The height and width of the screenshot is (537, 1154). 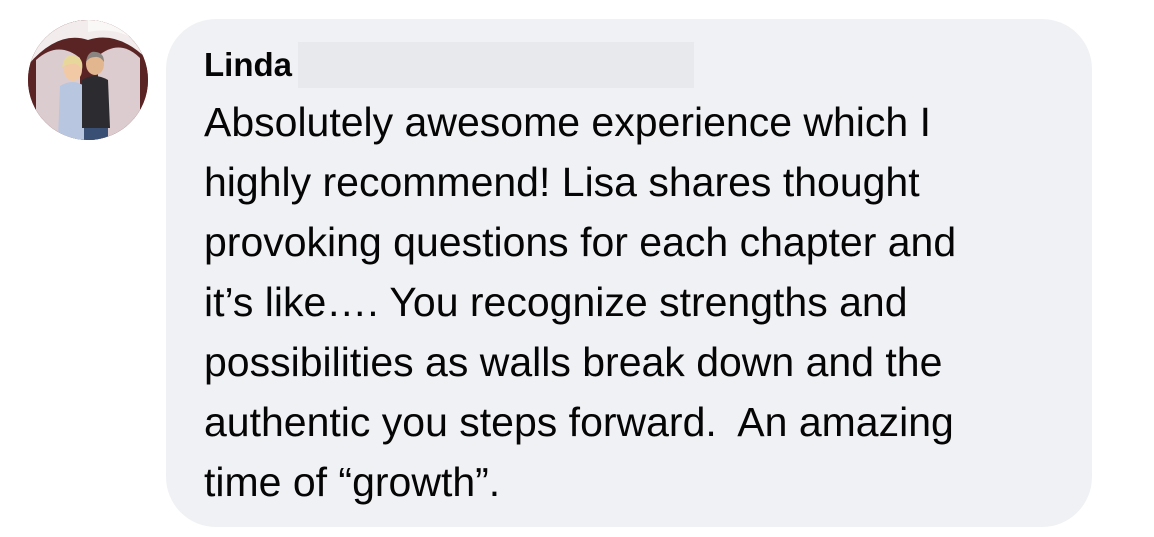 I want to click on comment-line: highly recommend! Lisa shares thought, so click(x=562, y=182).